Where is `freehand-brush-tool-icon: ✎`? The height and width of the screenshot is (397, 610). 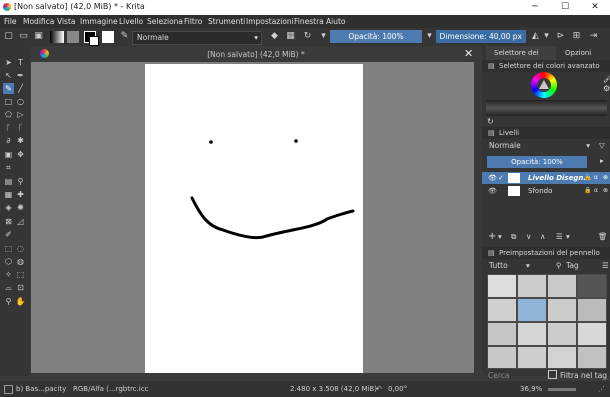
freehand-brush-tool-icon: ✎ is located at coordinates (8, 88).